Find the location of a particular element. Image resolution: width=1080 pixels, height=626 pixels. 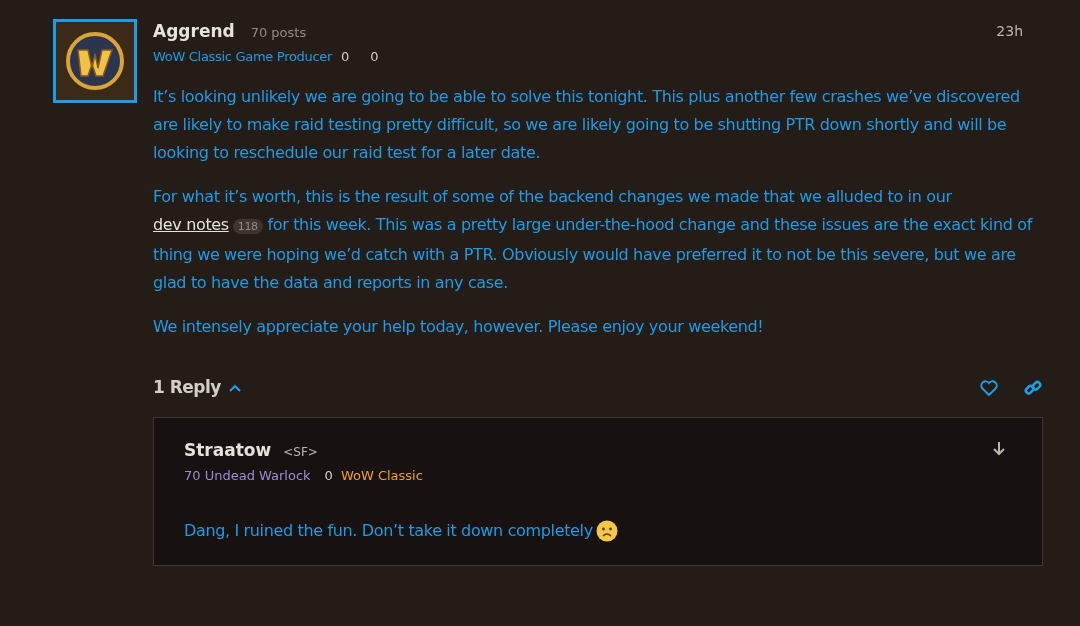

emblem-icon is located at coordinates (95, 61).